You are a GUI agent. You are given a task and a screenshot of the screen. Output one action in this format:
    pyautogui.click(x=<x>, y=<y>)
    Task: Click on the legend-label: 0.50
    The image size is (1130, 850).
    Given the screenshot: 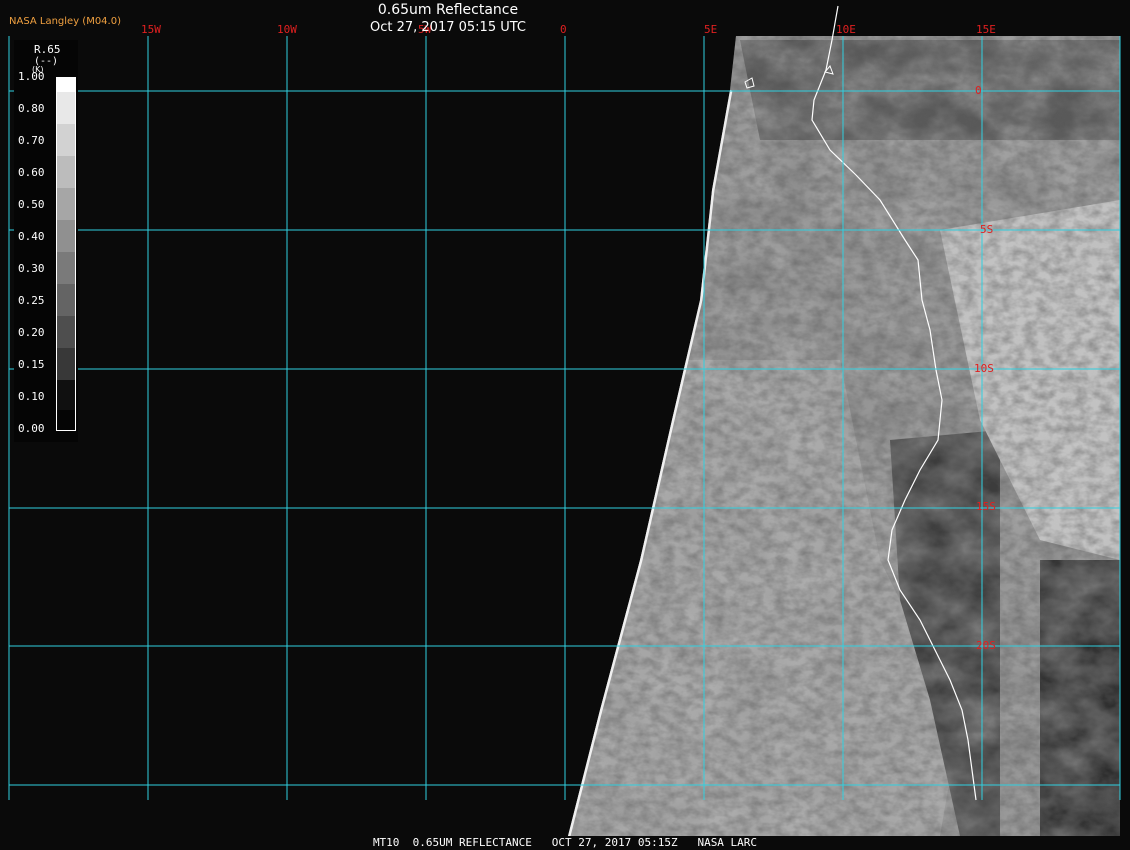 What is the action you would take?
    pyautogui.click(x=31, y=204)
    